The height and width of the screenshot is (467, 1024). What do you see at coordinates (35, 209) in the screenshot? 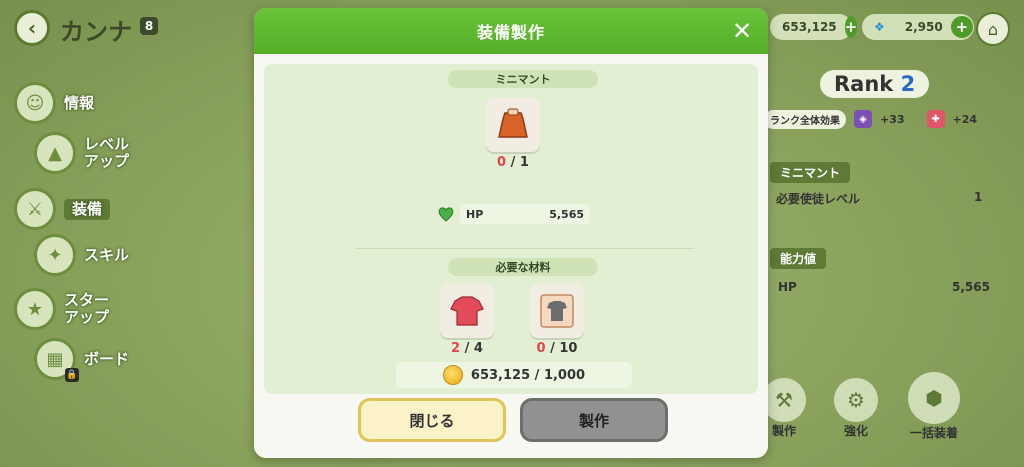
I see `equipment-icon: ⚔` at bounding box center [35, 209].